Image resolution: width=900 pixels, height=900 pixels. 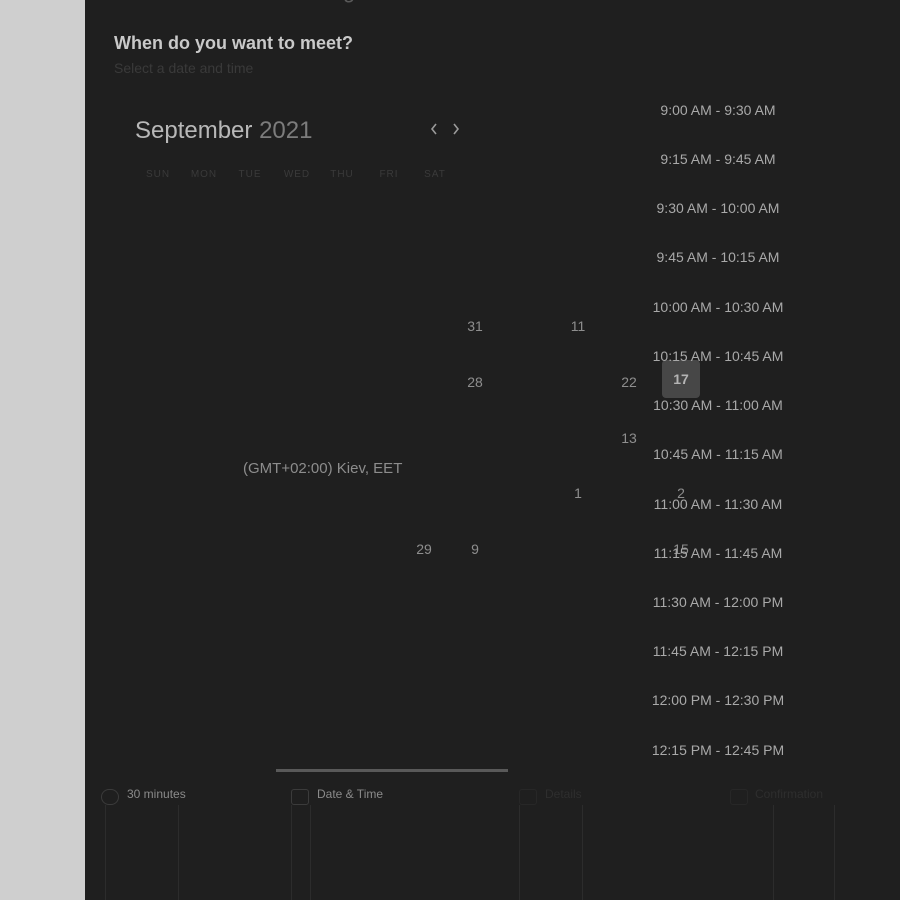 What do you see at coordinates (718, 356) in the screenshot?
I see `time-slot: 10:15 AM - 10:45 AM` at bounding box center [718, 356].